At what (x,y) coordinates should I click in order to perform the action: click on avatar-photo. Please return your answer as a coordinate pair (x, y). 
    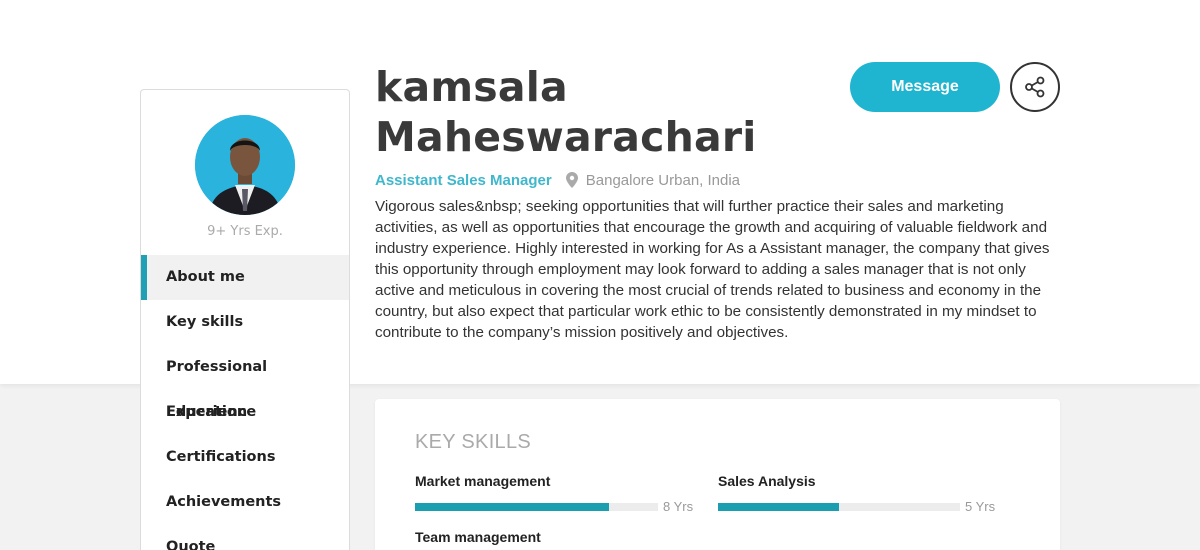
    Looking at the image, I should click on (245, 165).